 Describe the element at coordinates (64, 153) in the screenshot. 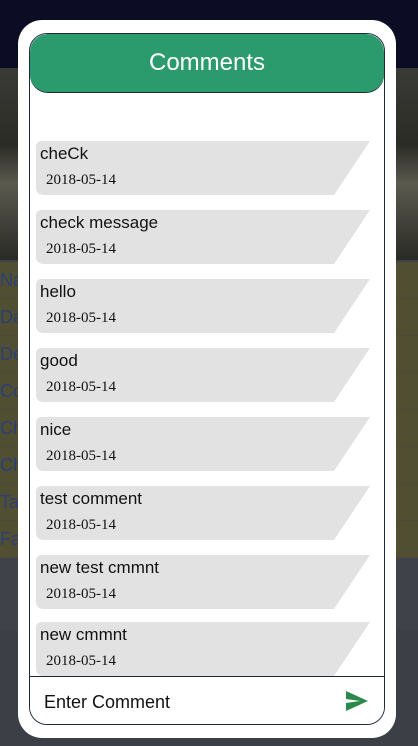

I see `comment-text: cheCk` at that location.